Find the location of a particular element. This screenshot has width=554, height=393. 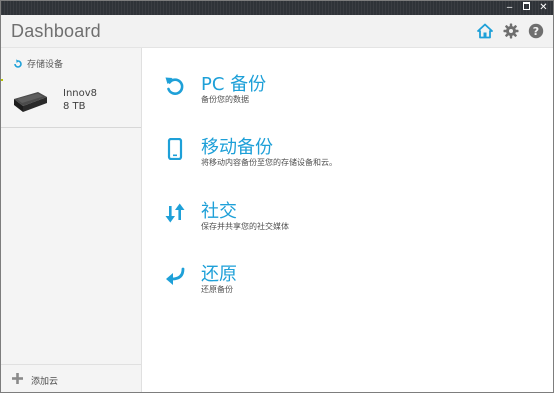

help-icon: ? is located at coordinates (536, 31).